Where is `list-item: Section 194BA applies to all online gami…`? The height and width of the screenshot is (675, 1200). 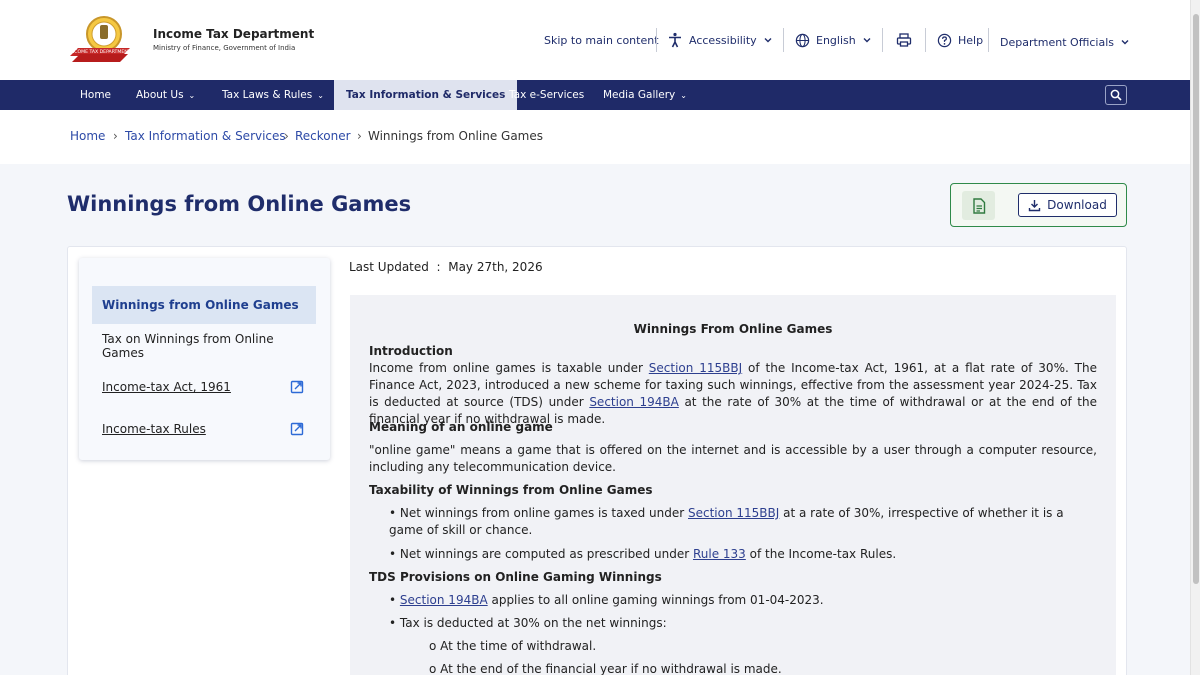
list-item: Section 194BA applies to all online gami… is located at coordinates (743, 600).